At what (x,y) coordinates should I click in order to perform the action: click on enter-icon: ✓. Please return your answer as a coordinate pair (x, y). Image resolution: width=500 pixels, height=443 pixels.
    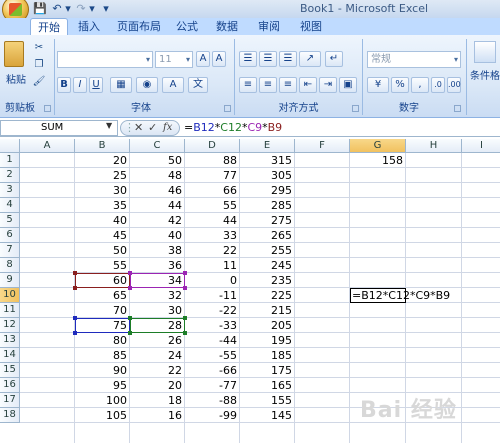
    Looking at the image, I should click on (154, 128).